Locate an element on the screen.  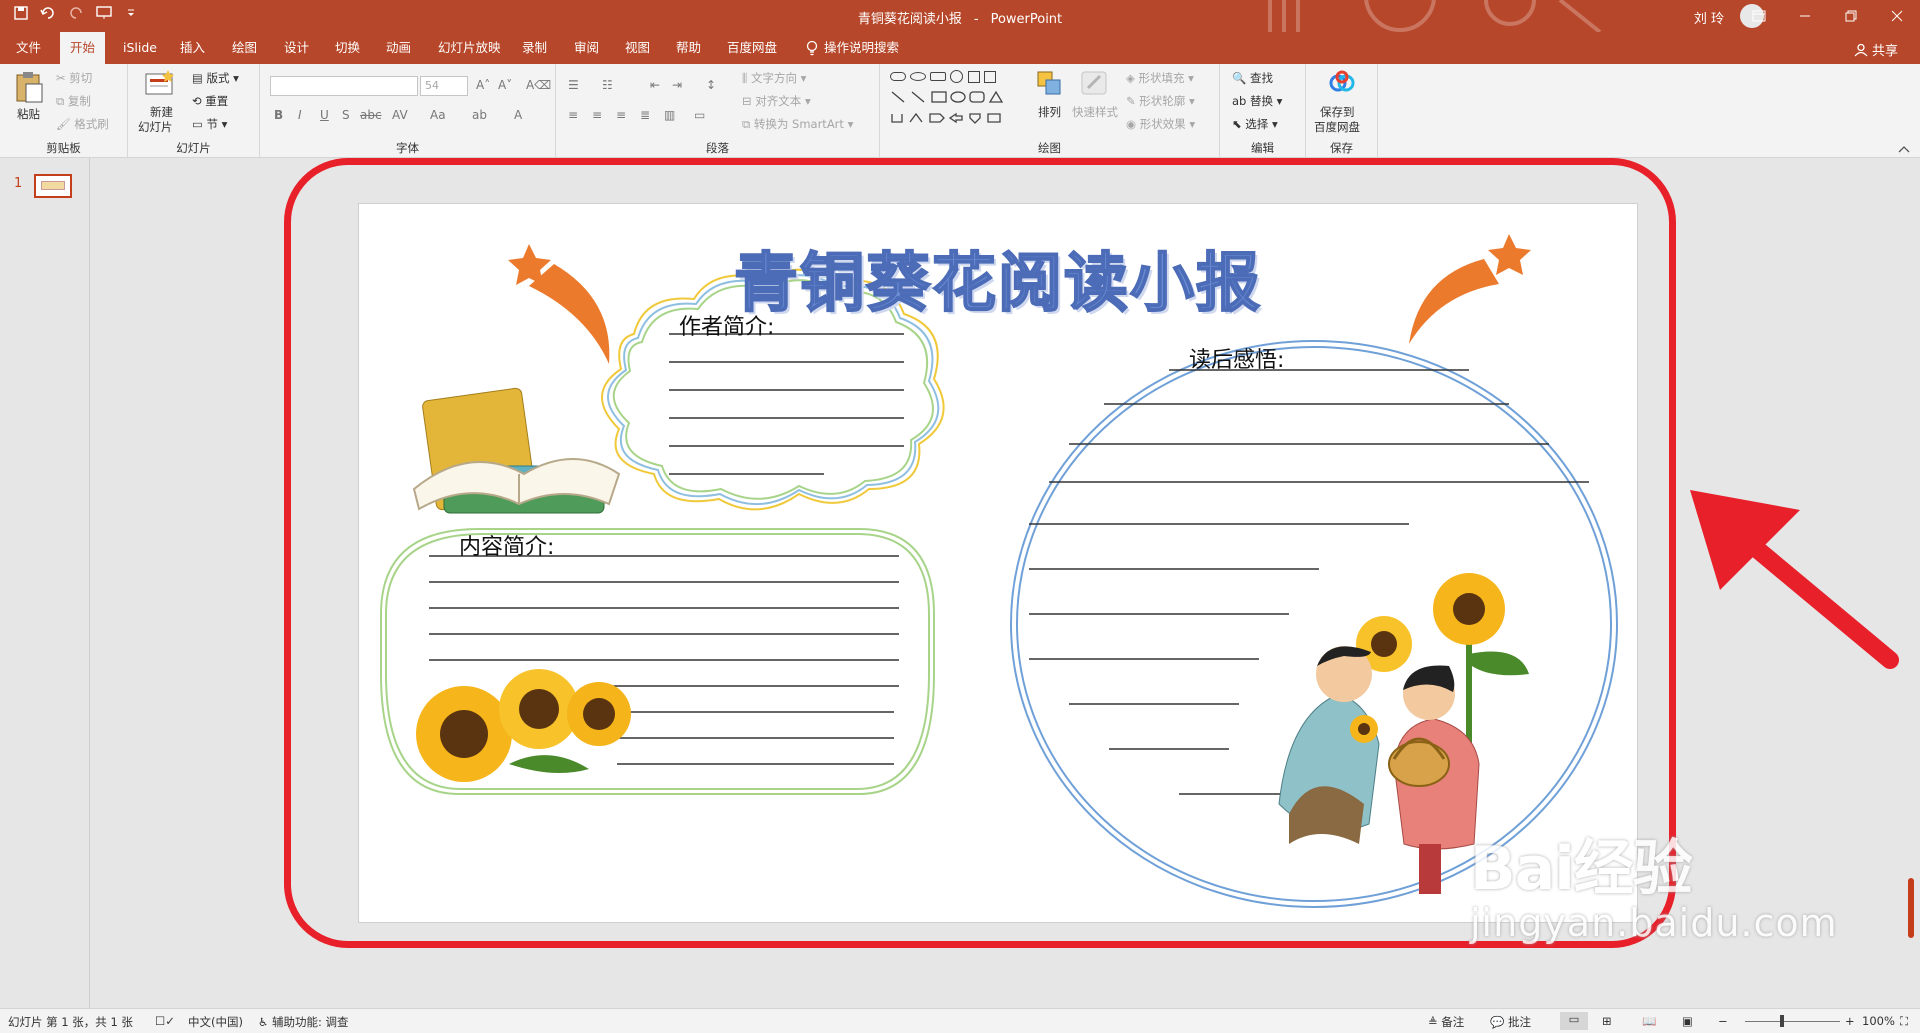
decrease-indent-icon: ⇤ is located at coordinates (655, 85).